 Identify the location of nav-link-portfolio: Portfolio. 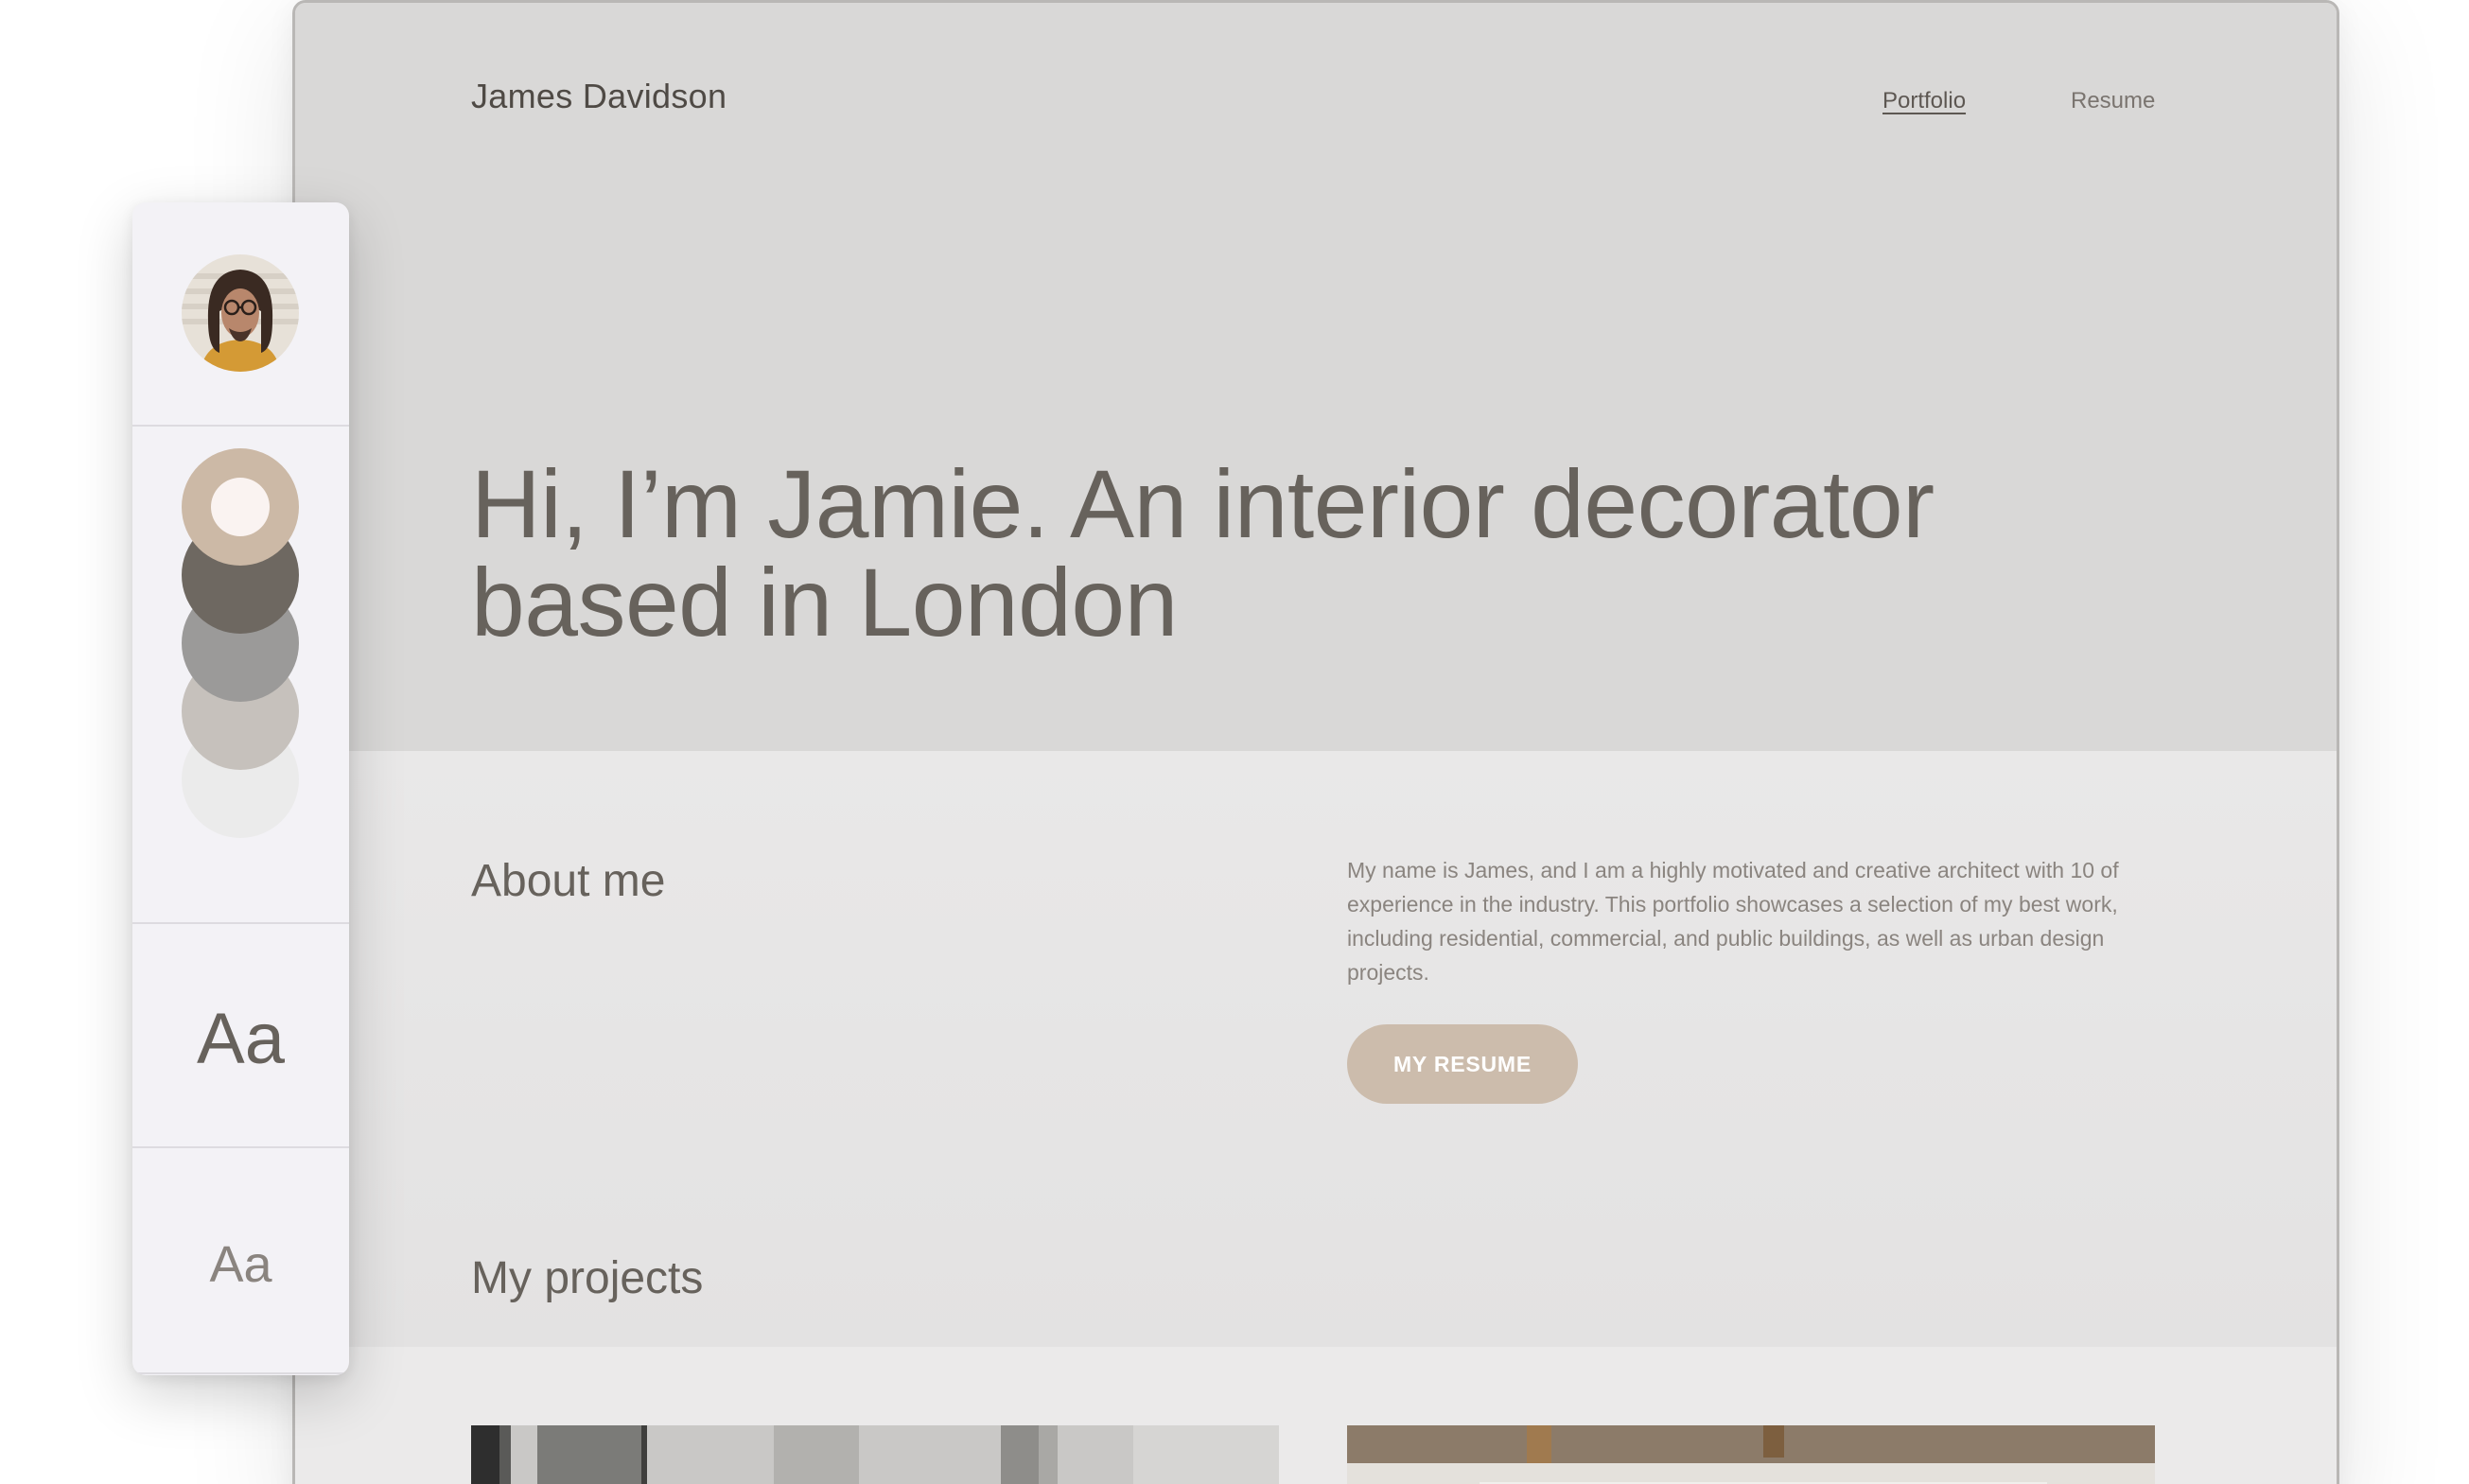
(1924, 101).